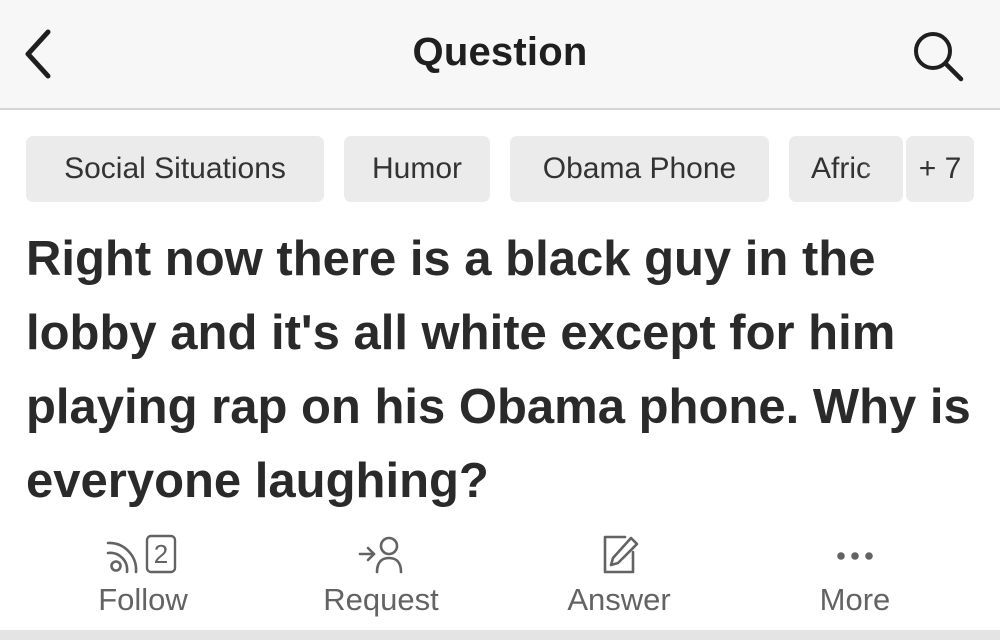 The image size is (1000, 640). I want to click on answer-button: Answer, so click(619, 577).